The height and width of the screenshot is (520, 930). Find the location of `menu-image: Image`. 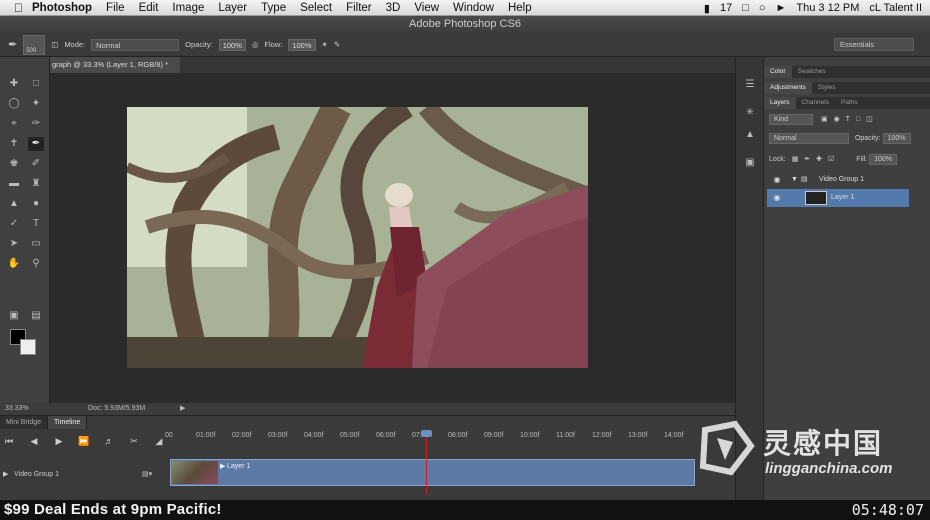

menu-image: Image is located at coordinates (188, 8).